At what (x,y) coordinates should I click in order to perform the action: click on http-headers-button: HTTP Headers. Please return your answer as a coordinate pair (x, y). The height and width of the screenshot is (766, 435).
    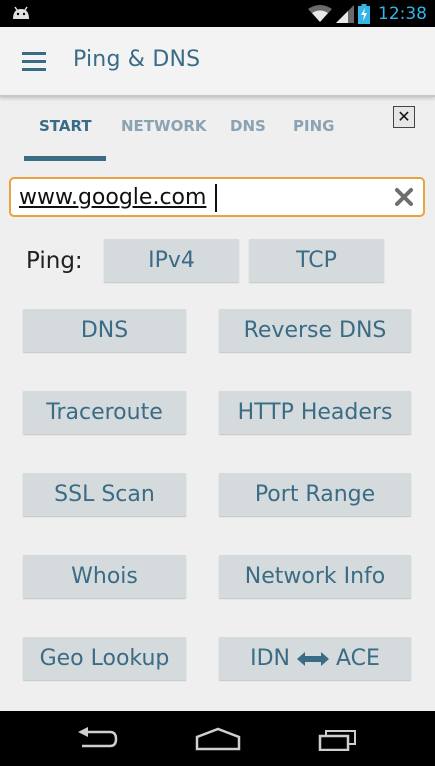
    Looking at the image, I should click on (315, 412).